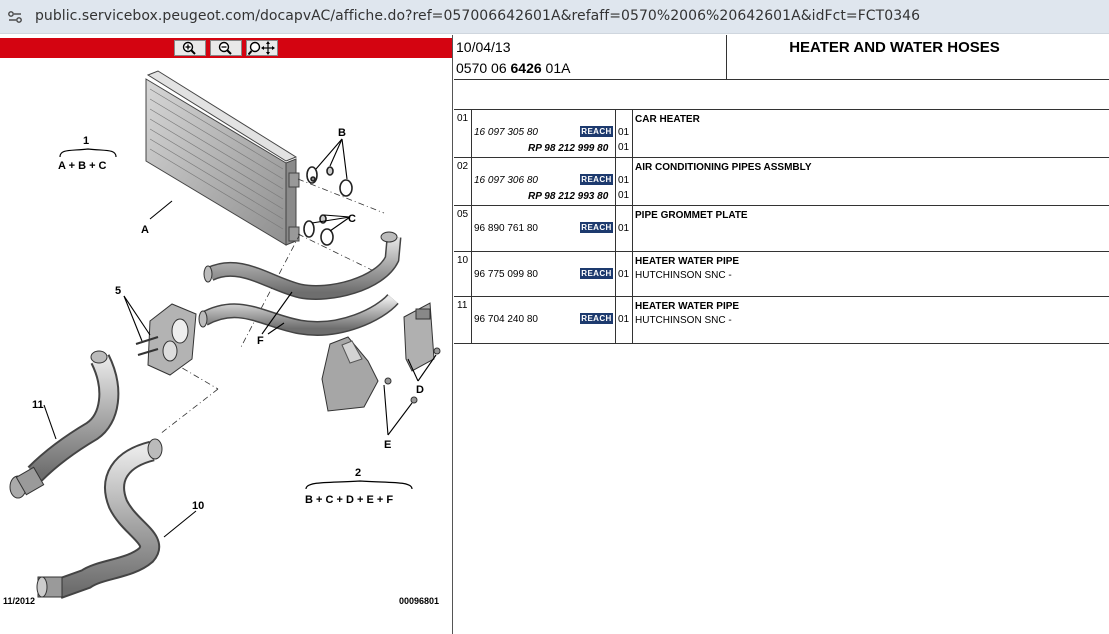 The width and height of the screenshot is (1109, 634). Describe the element at coordinates (82, 166) in the screenshot. I see `callout-group-1-formula: A + B + C` at that location.